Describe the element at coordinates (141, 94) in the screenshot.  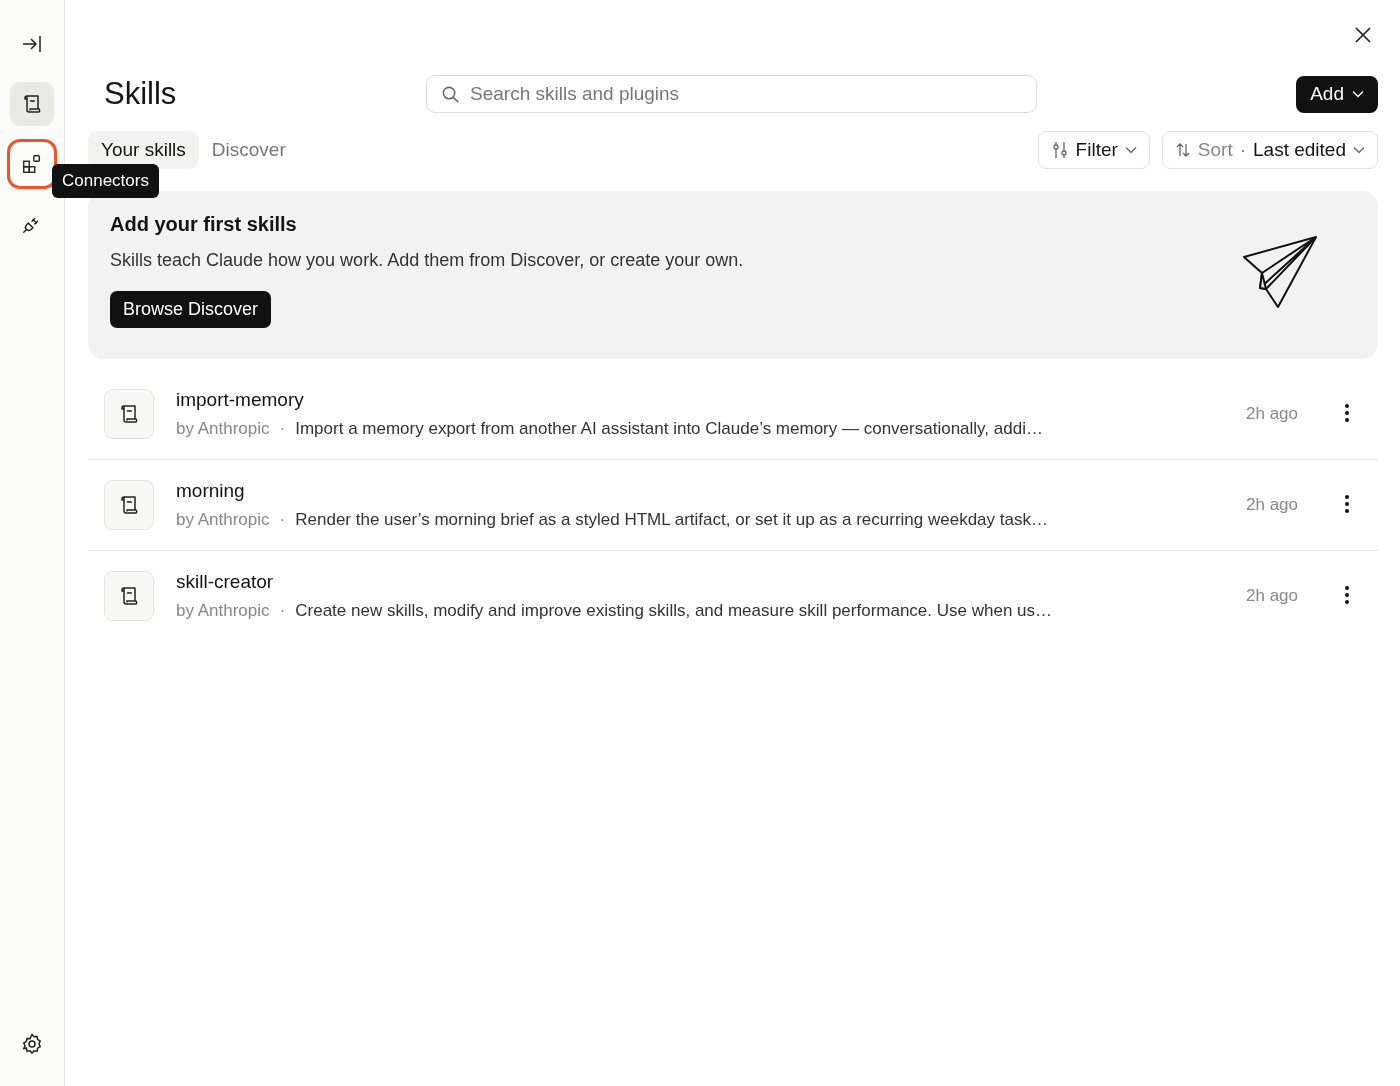
I see `page-title: Skills` at that location.